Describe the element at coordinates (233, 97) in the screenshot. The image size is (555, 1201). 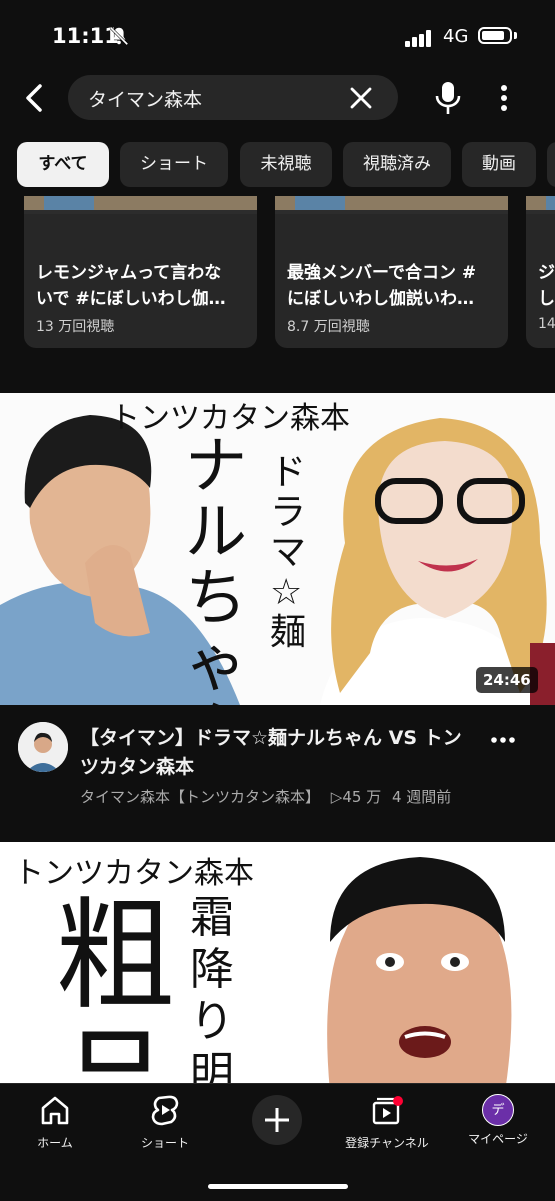
I see `search-input: タイマン森本` at that location.